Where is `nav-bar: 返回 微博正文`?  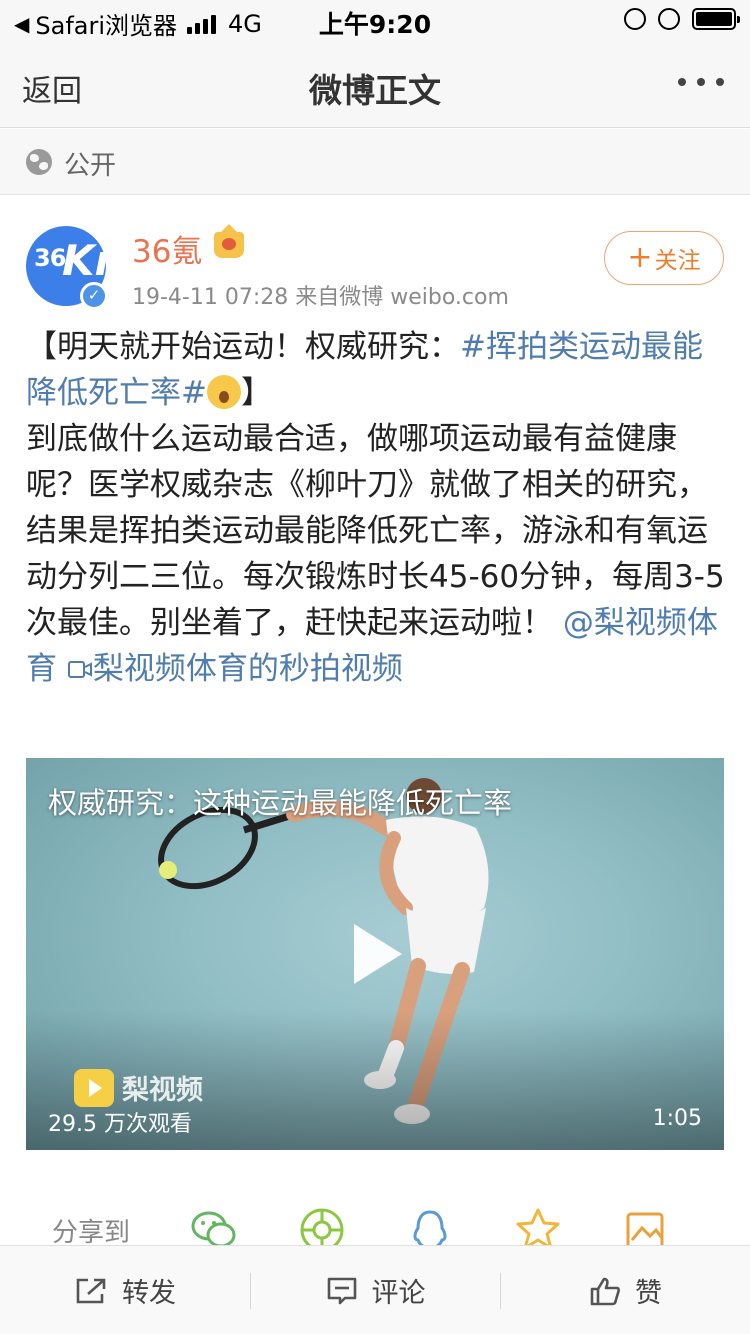
nav-bar: 返回 微博正文 is located at coordinates (375, 84).